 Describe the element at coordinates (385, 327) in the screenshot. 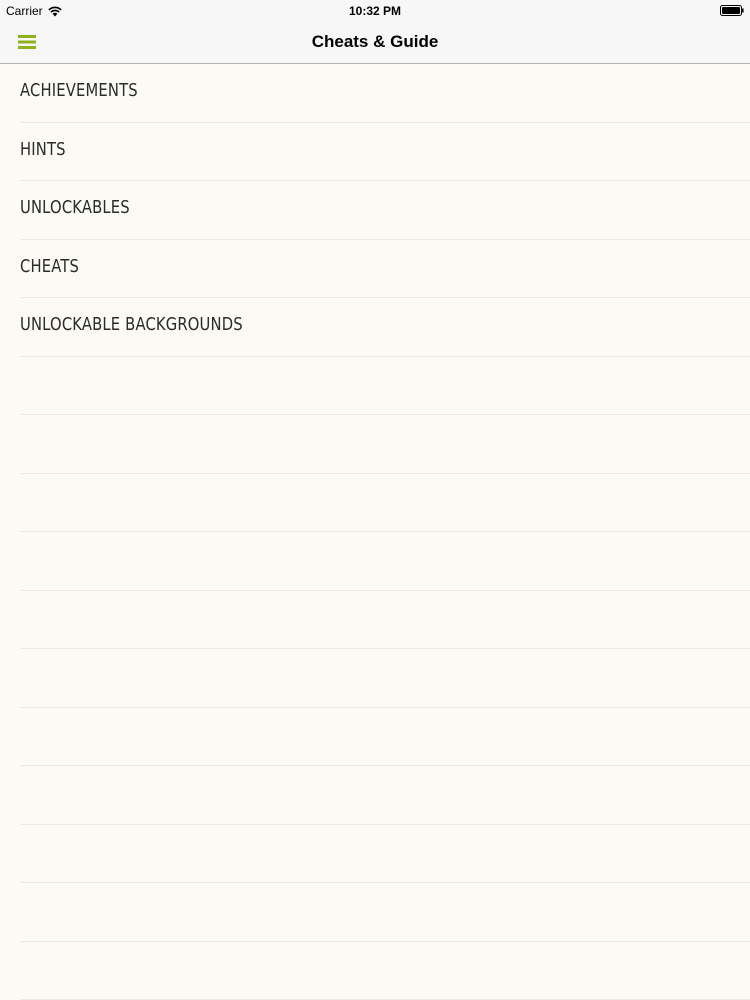

I see `menu-item-unlockable-backgrounds: UNLOCKABLE BACKGROUNDS` at that location.